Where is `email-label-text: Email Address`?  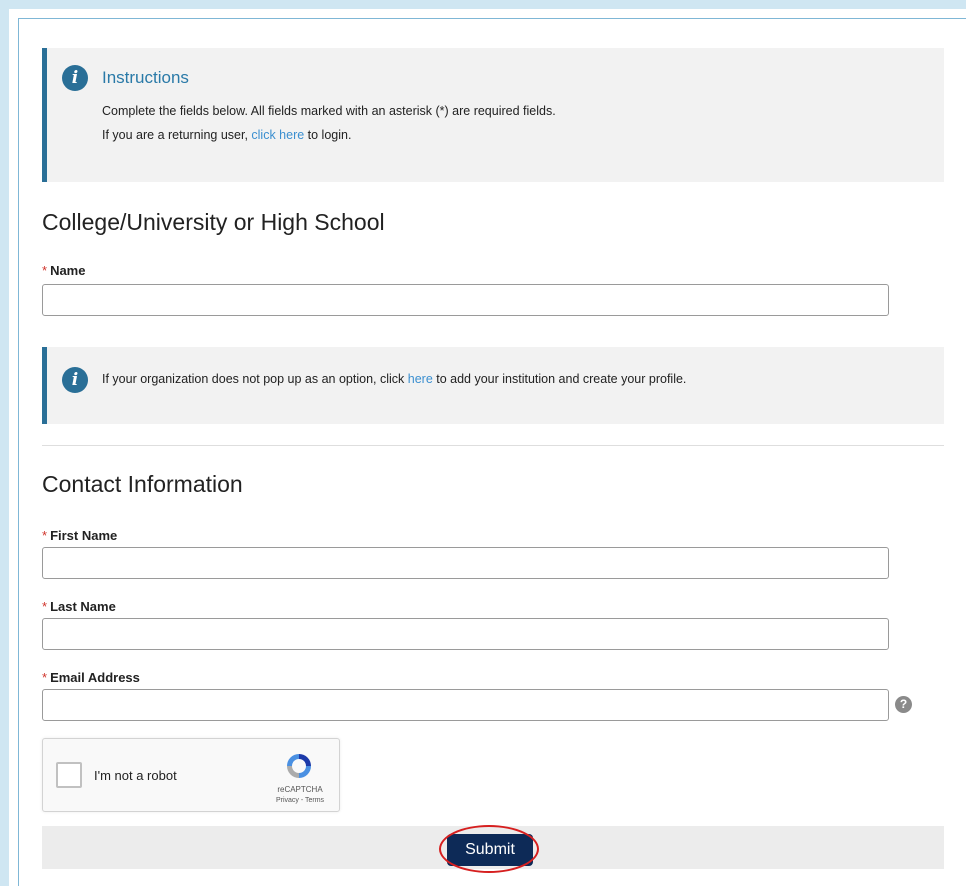 email-label-text: Email Address is located at coordinates (95, 677).